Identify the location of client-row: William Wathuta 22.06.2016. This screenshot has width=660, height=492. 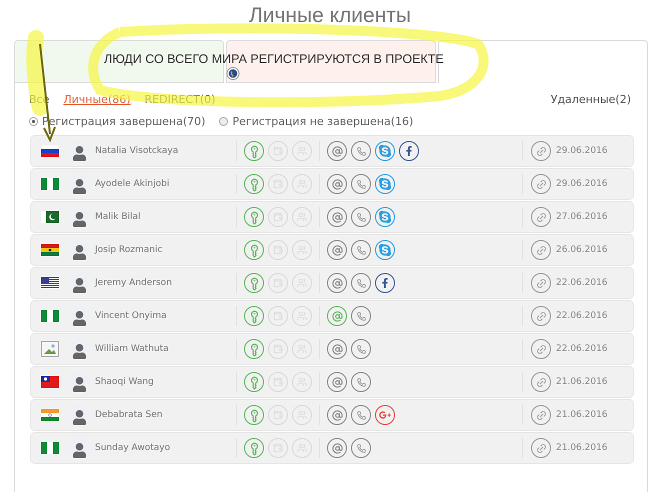
(332, 349).